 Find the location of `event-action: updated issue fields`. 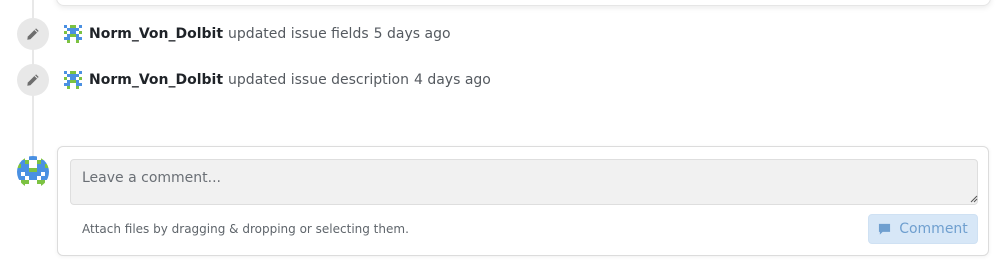

event-action: updated issue fields is located at coordinates (298, 34).